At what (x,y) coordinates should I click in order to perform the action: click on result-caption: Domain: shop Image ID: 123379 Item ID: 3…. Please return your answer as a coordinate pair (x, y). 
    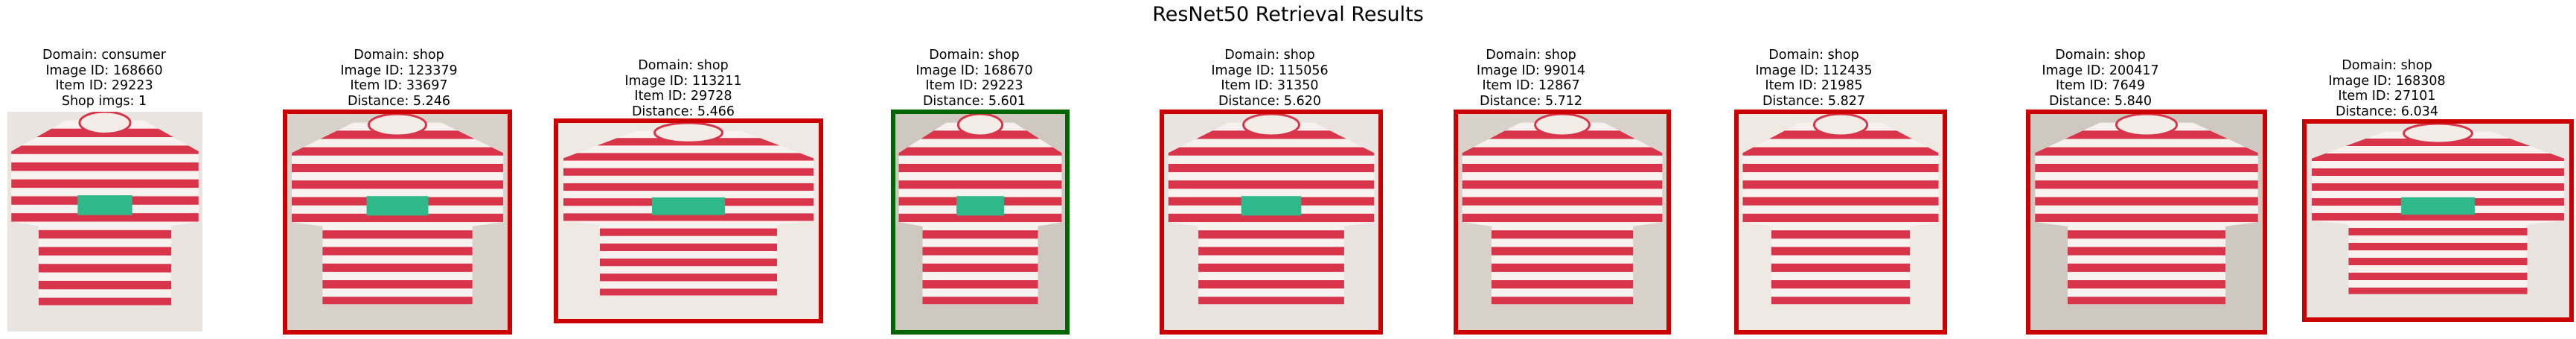
    Looking at the image, I should click on (399, 78).